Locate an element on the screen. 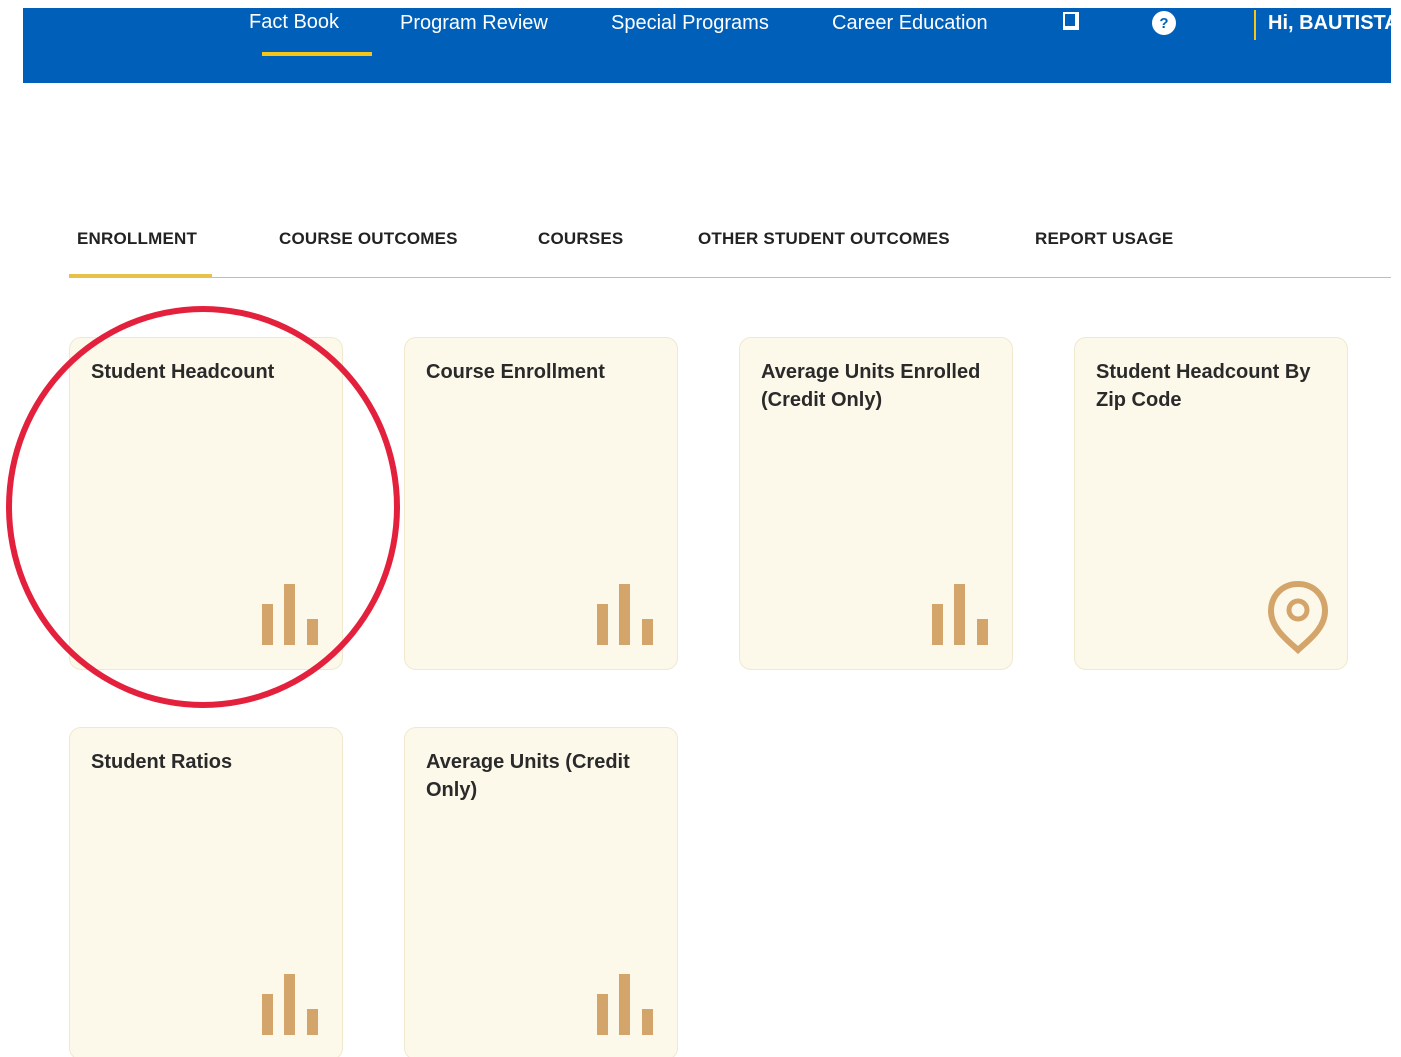  tabs-divider is located at coordinates (730, 277).